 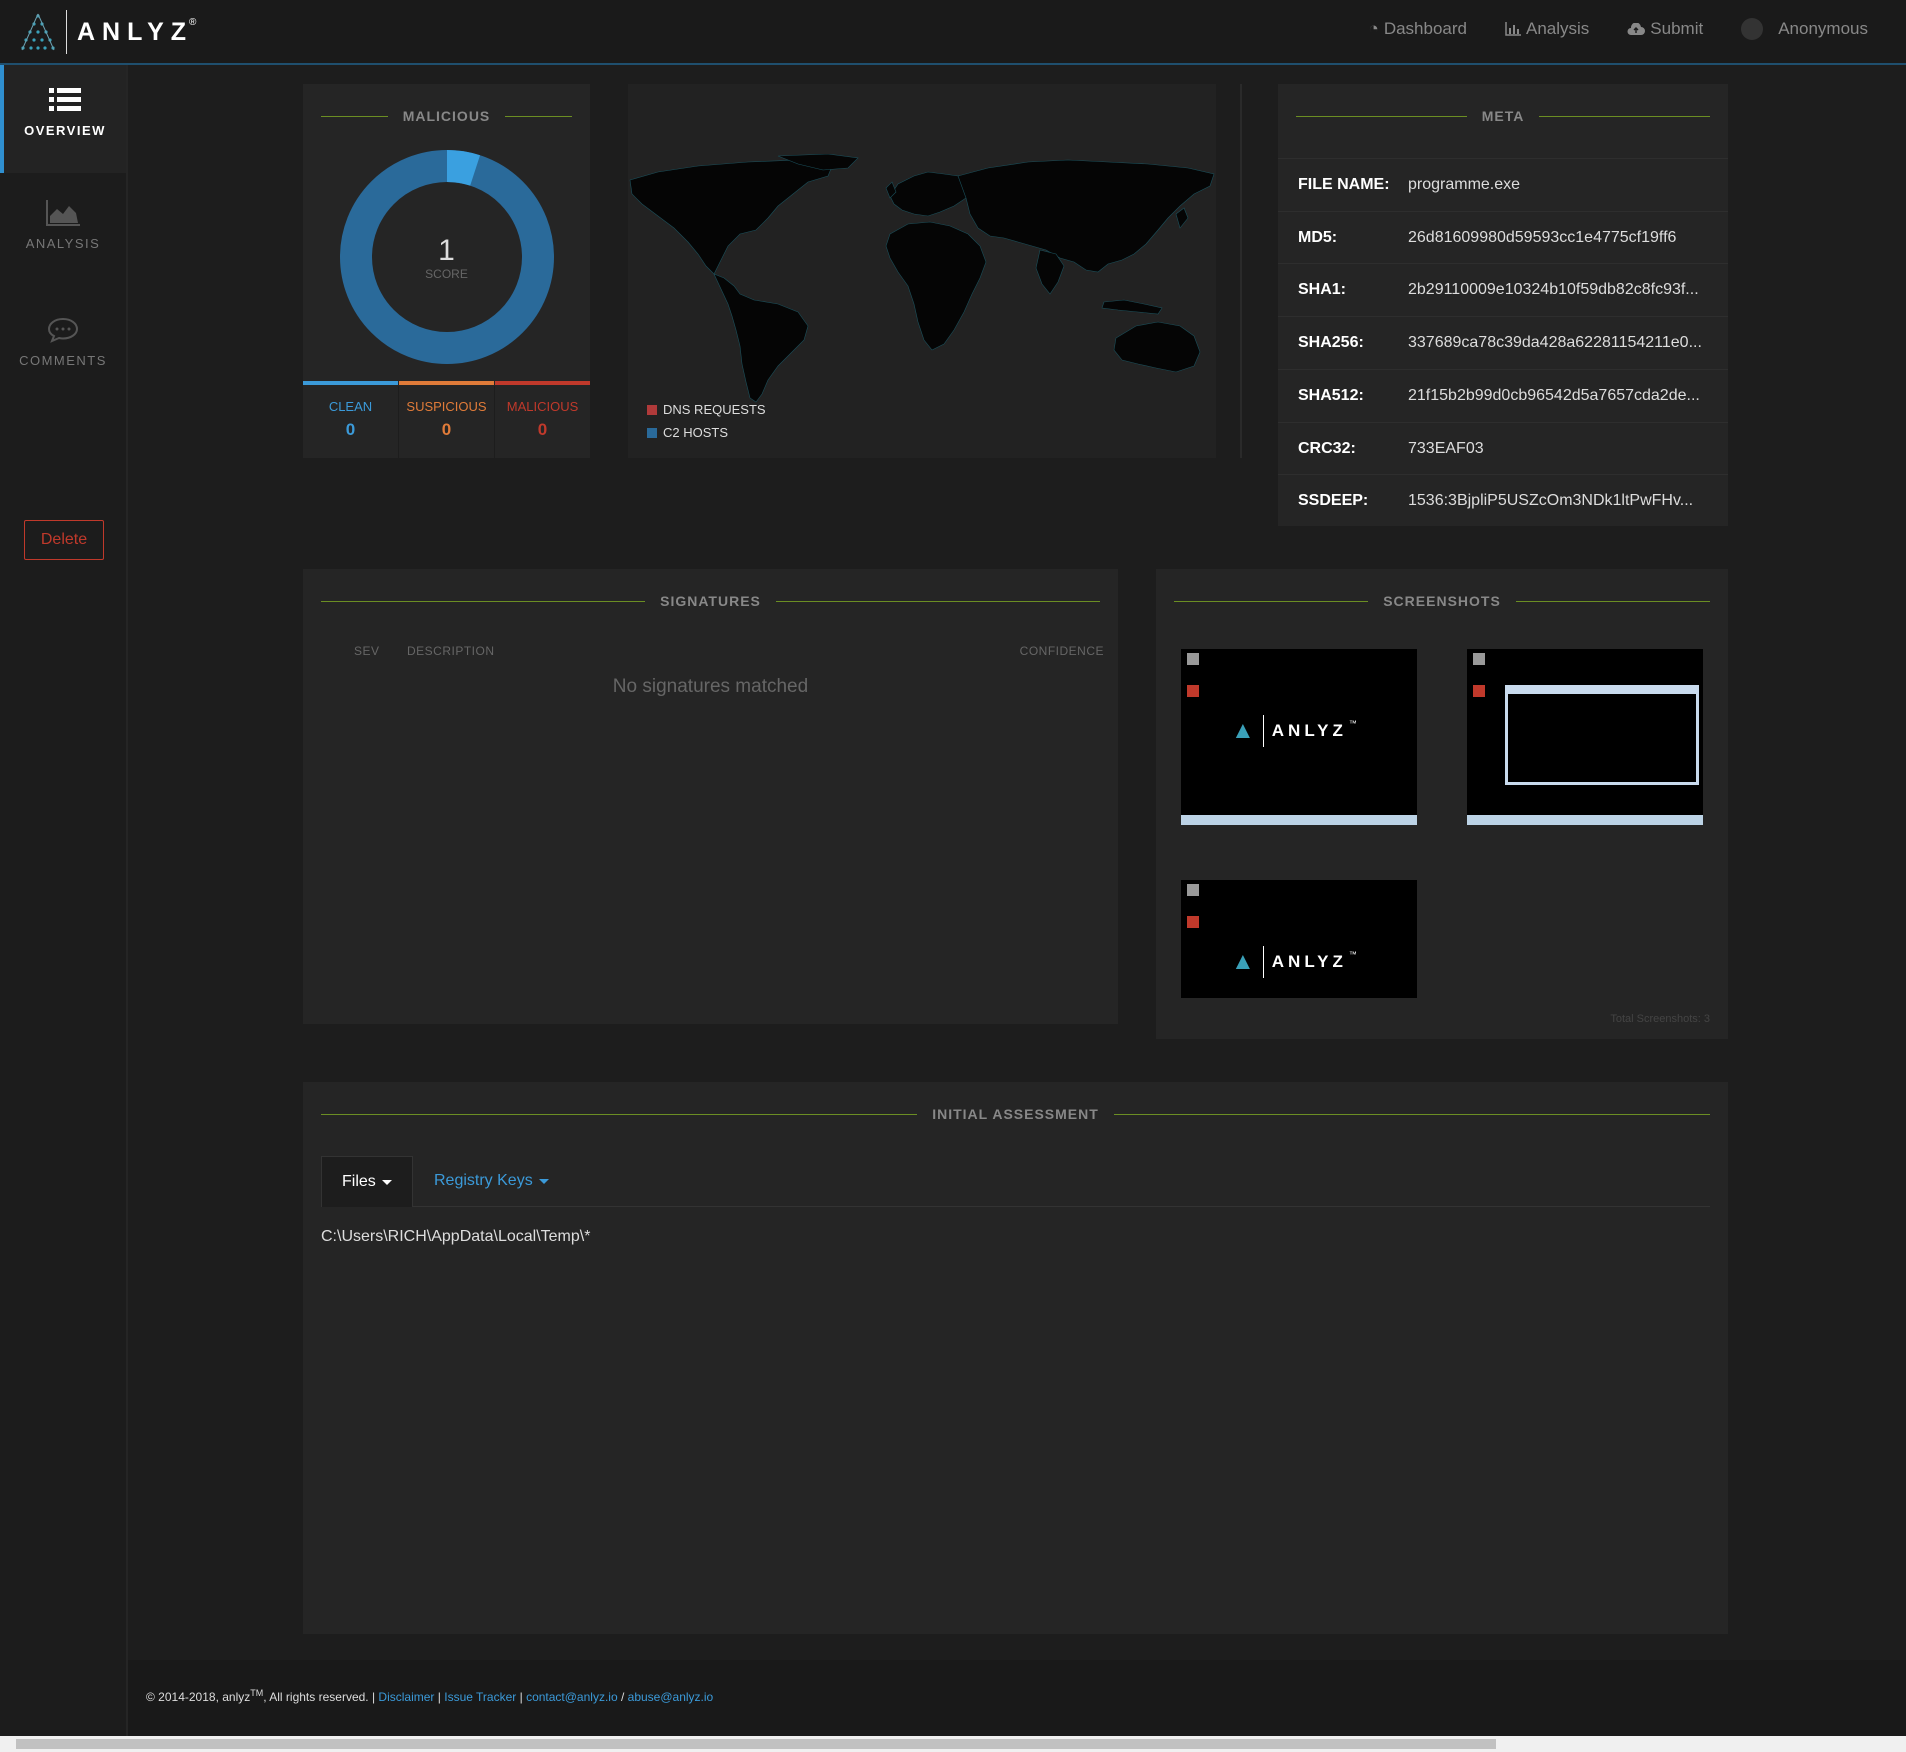 I want to click on map-legend: DNS REQUESTS C2 HOSTS, so click(x=706, y=421).